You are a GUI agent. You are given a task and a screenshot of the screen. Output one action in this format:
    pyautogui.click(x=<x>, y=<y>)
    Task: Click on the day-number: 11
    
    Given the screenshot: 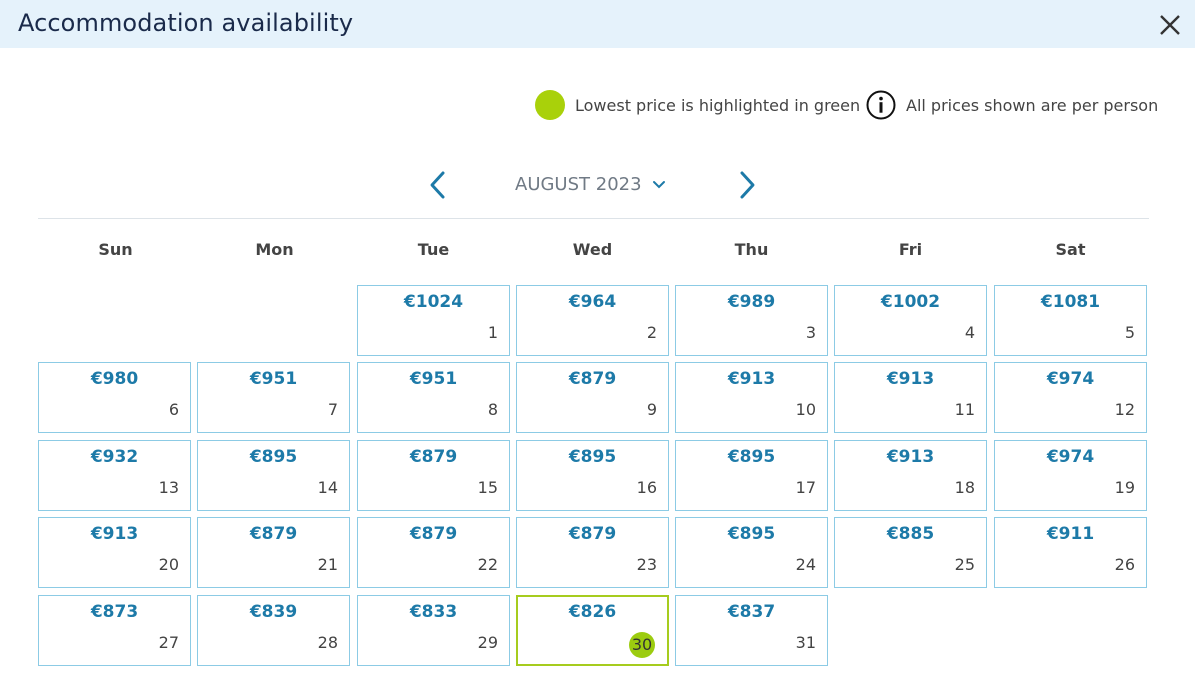 What is the action you would take?
    pyautogui.click(x=964, y=409)
    